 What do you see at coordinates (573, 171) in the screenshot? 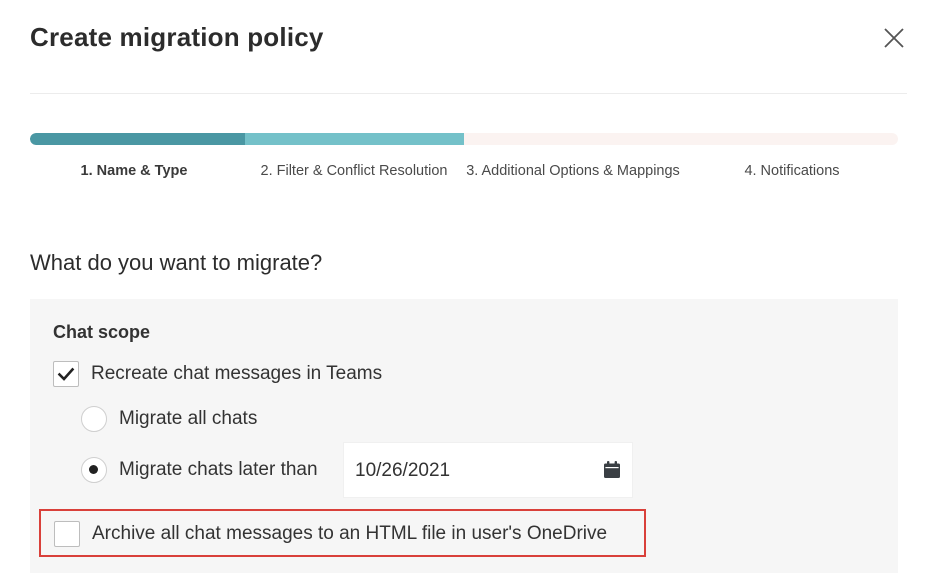
I see `step-additional-options: 3. Additional Options & Mappings` at bounding box center [573, 171].